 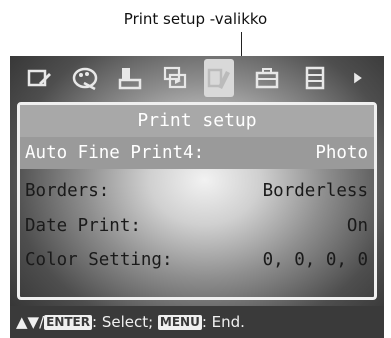 I want to click on slideshow-icon, so click(x=175, y=78).